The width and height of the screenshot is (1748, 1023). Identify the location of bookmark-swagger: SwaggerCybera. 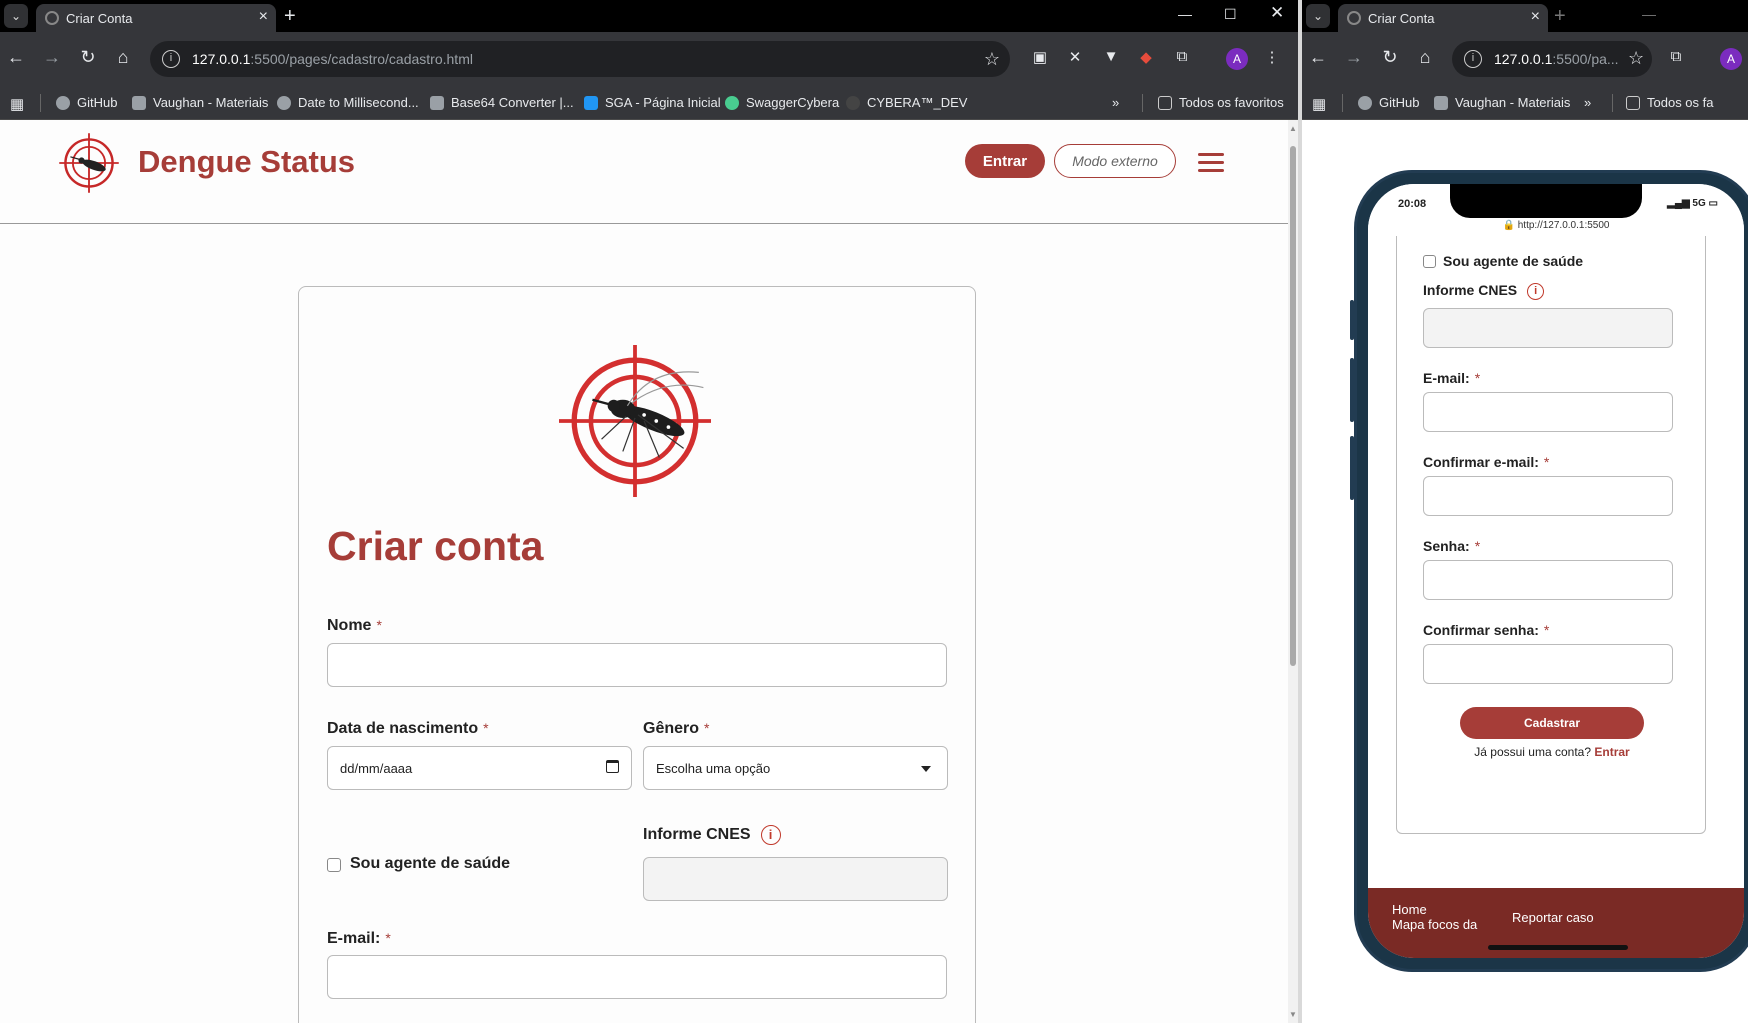
(782, 102).